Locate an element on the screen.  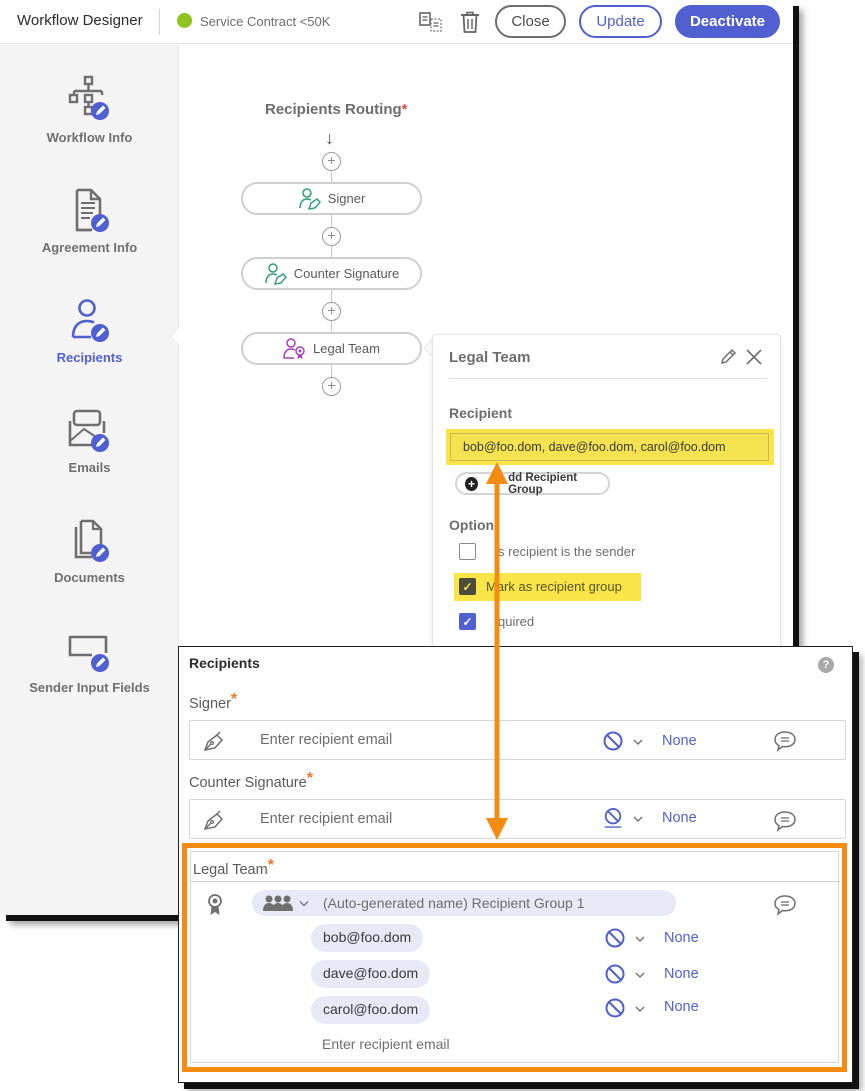
sidebar-label: Workflow Info is located at coordinates (89, 137).